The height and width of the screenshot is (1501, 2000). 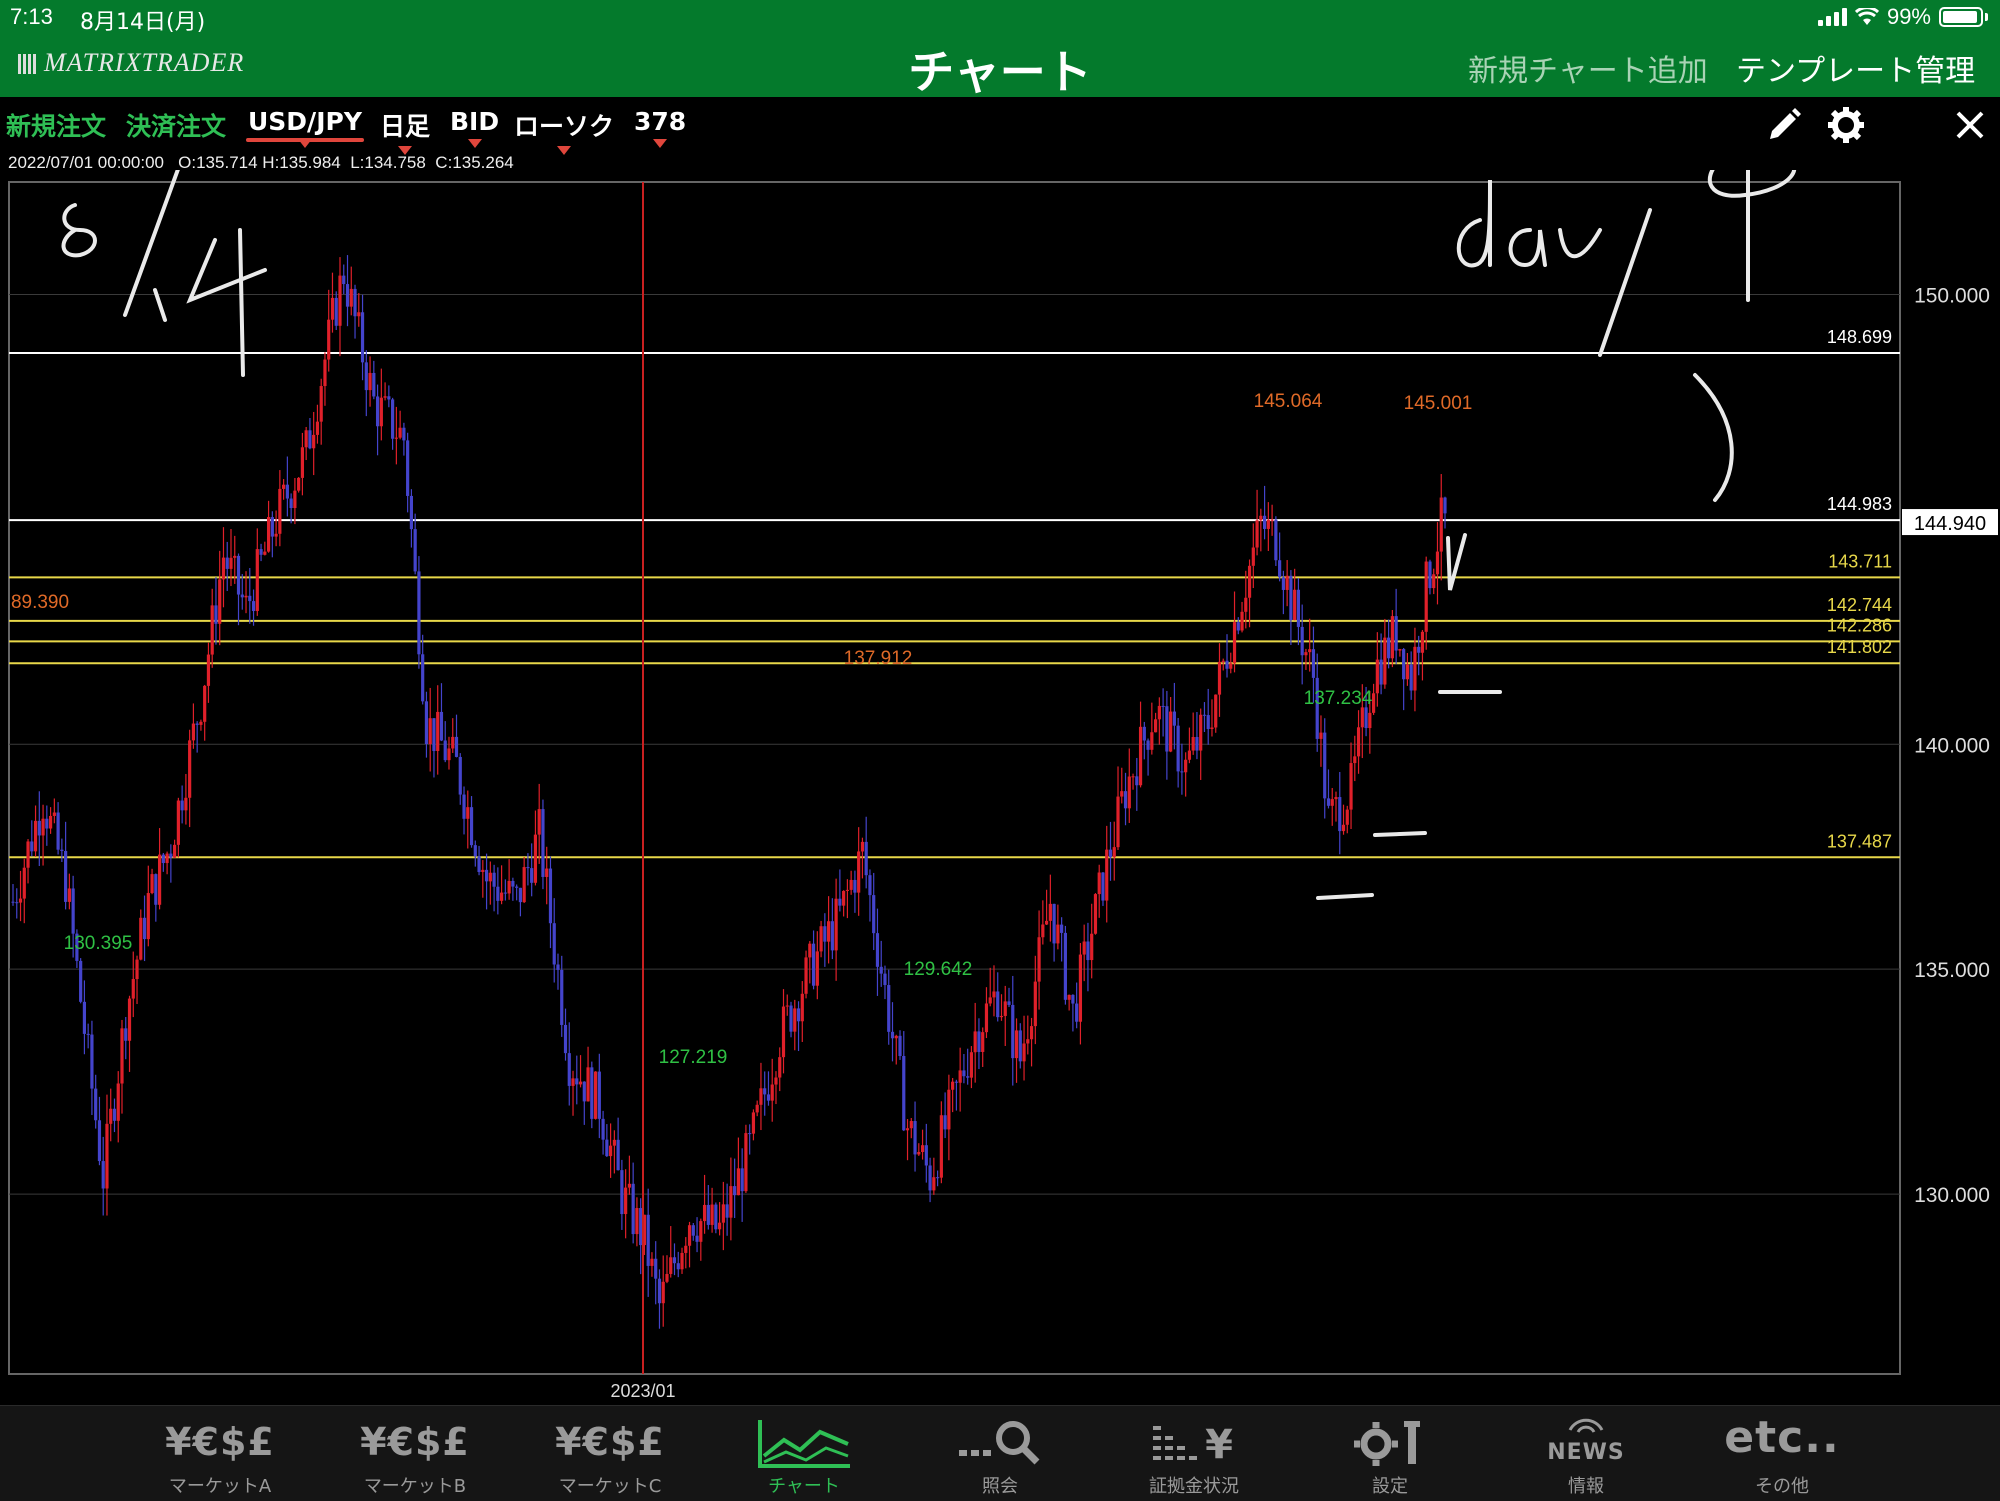 I want to click on tab-inquiry: 照会, so click(x=1000, y=1453).